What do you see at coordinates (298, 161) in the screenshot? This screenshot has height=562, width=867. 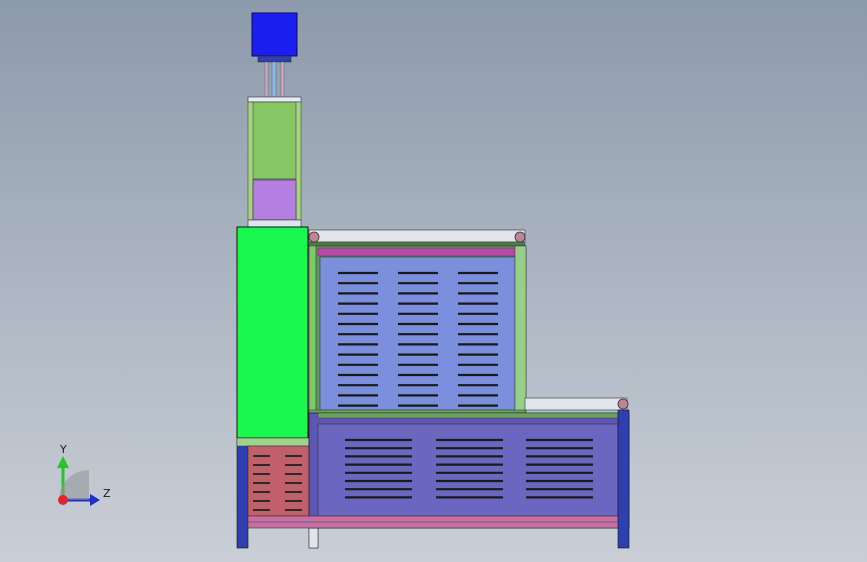 I see `column-rail-right` at bounding box center [298, 161].